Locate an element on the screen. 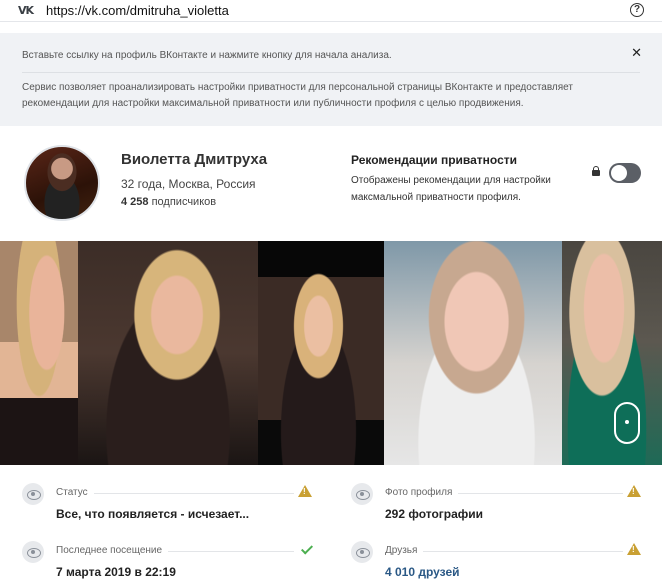  vk-logo-icon: VK is located at coordinates (26, 10).